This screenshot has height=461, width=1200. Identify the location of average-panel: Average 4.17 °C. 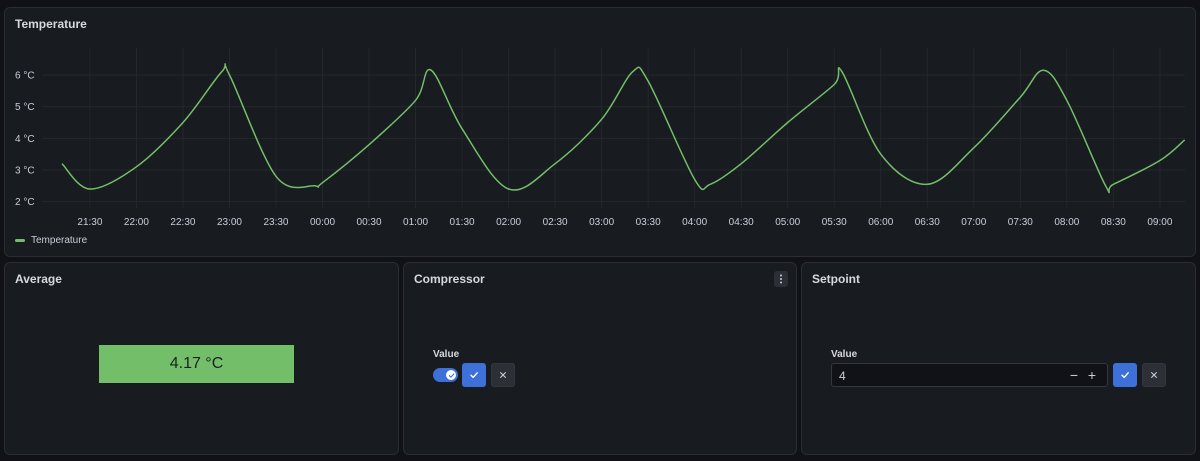
(201, 358).